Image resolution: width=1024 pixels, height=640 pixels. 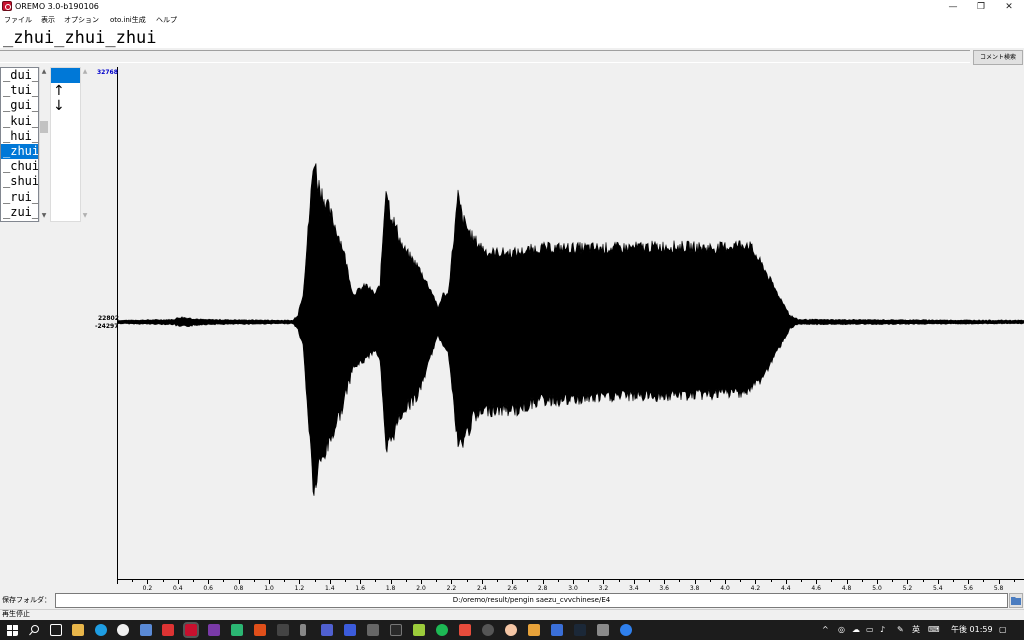 What do you see at coordinates (19, 181) in the screenshot?
I see `list-item: _shui` at bounding box center [19, 181].